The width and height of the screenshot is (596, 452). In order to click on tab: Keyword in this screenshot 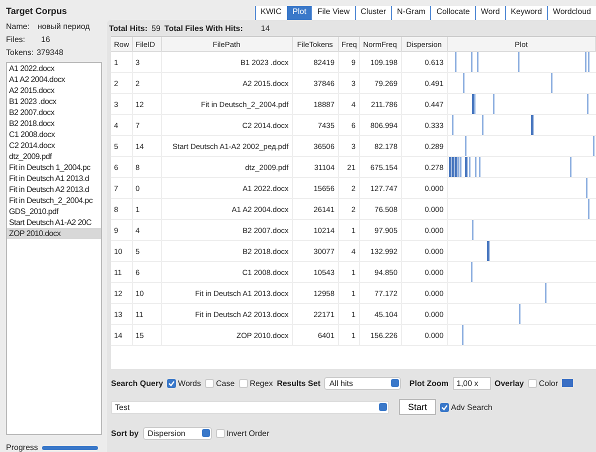, I will do `click(525, 13)`.